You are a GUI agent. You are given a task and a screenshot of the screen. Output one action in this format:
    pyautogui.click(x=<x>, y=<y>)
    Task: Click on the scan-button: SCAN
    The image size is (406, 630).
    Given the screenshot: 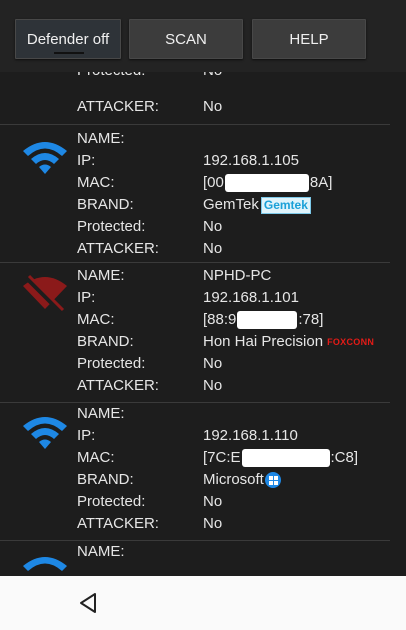 What is the action you would take?
    pyautogui.click(x=186, y=39)
    